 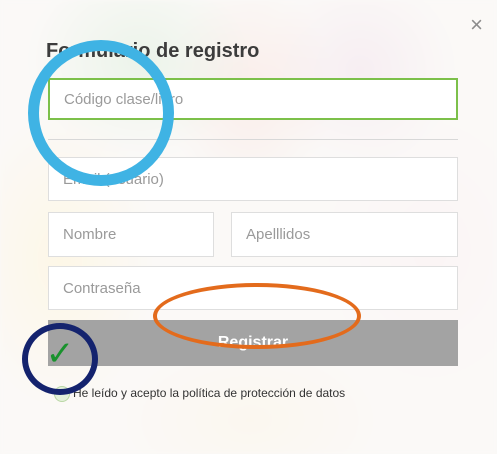 What do you see at coordinates (476, 25) in the screenshot?
I see `close-icon: ×` at bounding box center [476, 25].